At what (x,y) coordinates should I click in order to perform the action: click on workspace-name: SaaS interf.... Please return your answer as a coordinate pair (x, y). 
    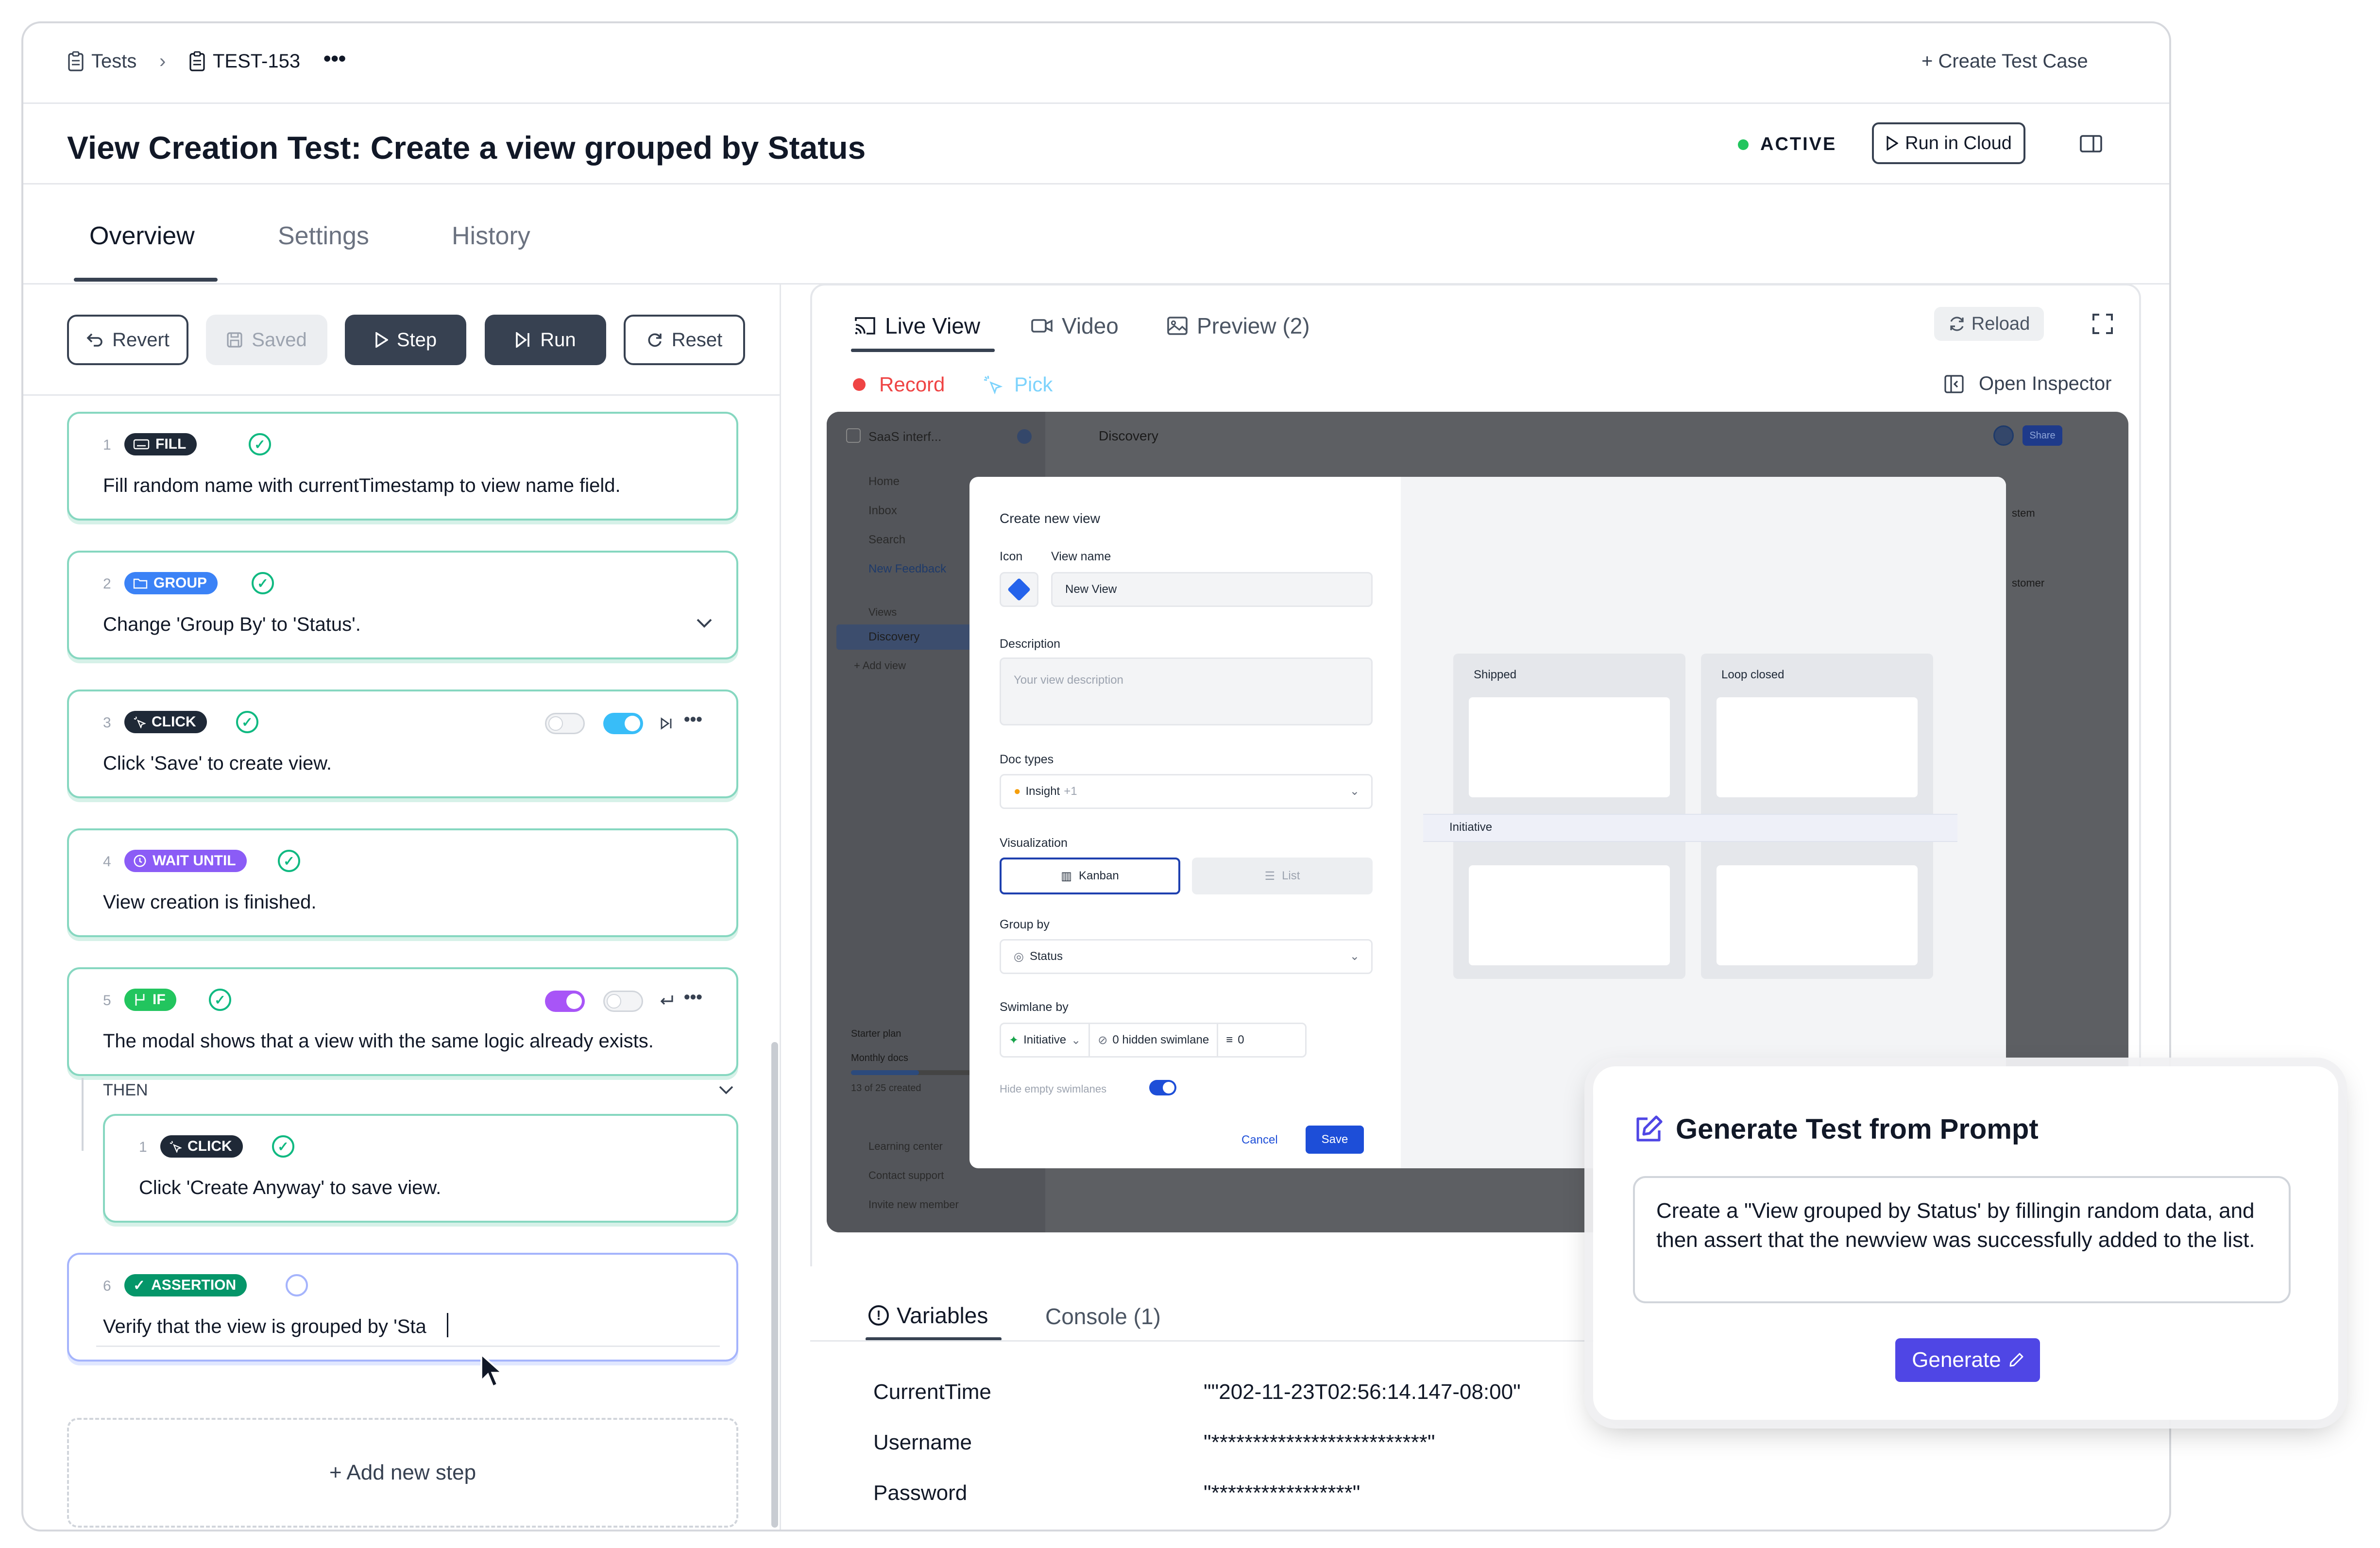
    Looking at the image, I should click on (904, 436).